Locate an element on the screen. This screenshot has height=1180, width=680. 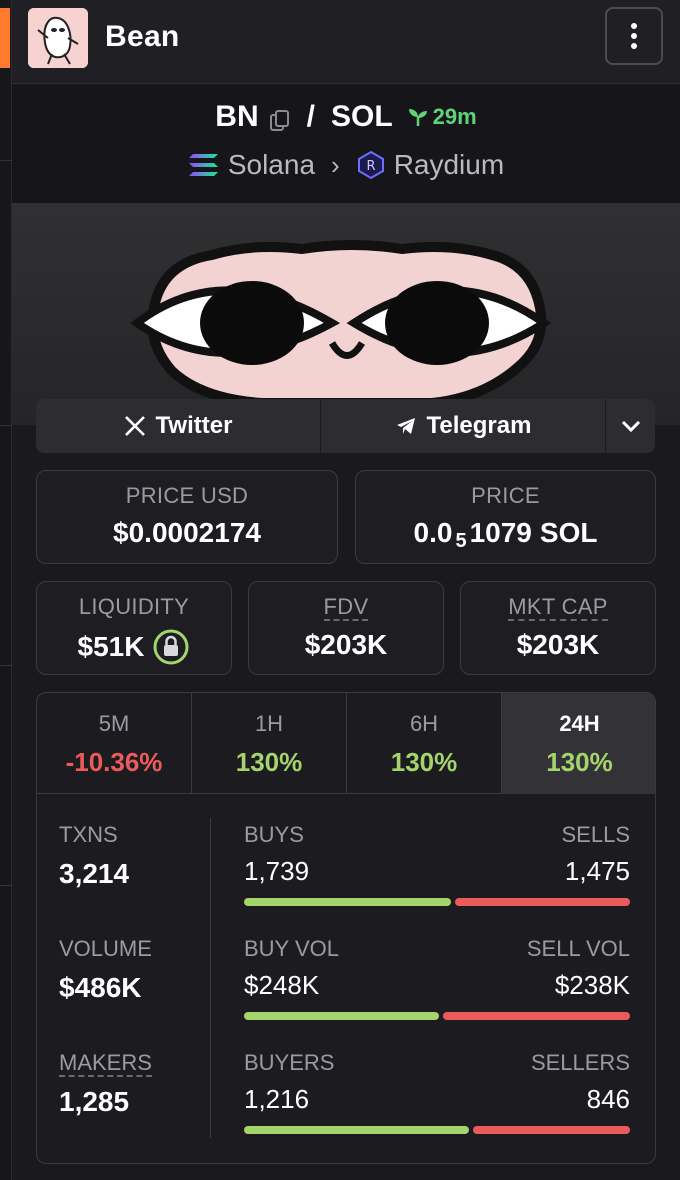
buyers-value: 1,216 is located at coordinates (277, 1099).